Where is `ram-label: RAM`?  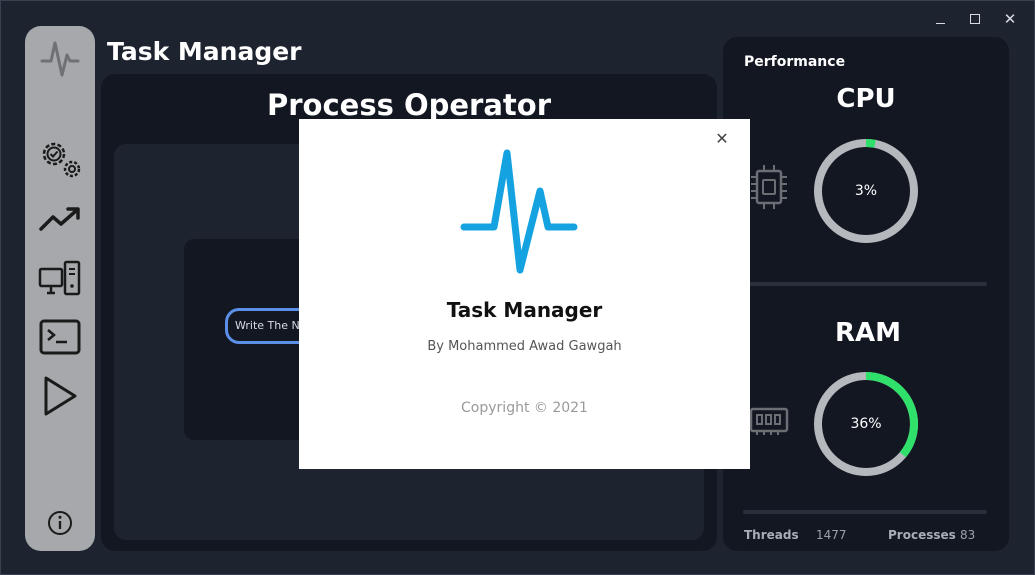
ram-label: RAM is located at coordinates (867, 333).